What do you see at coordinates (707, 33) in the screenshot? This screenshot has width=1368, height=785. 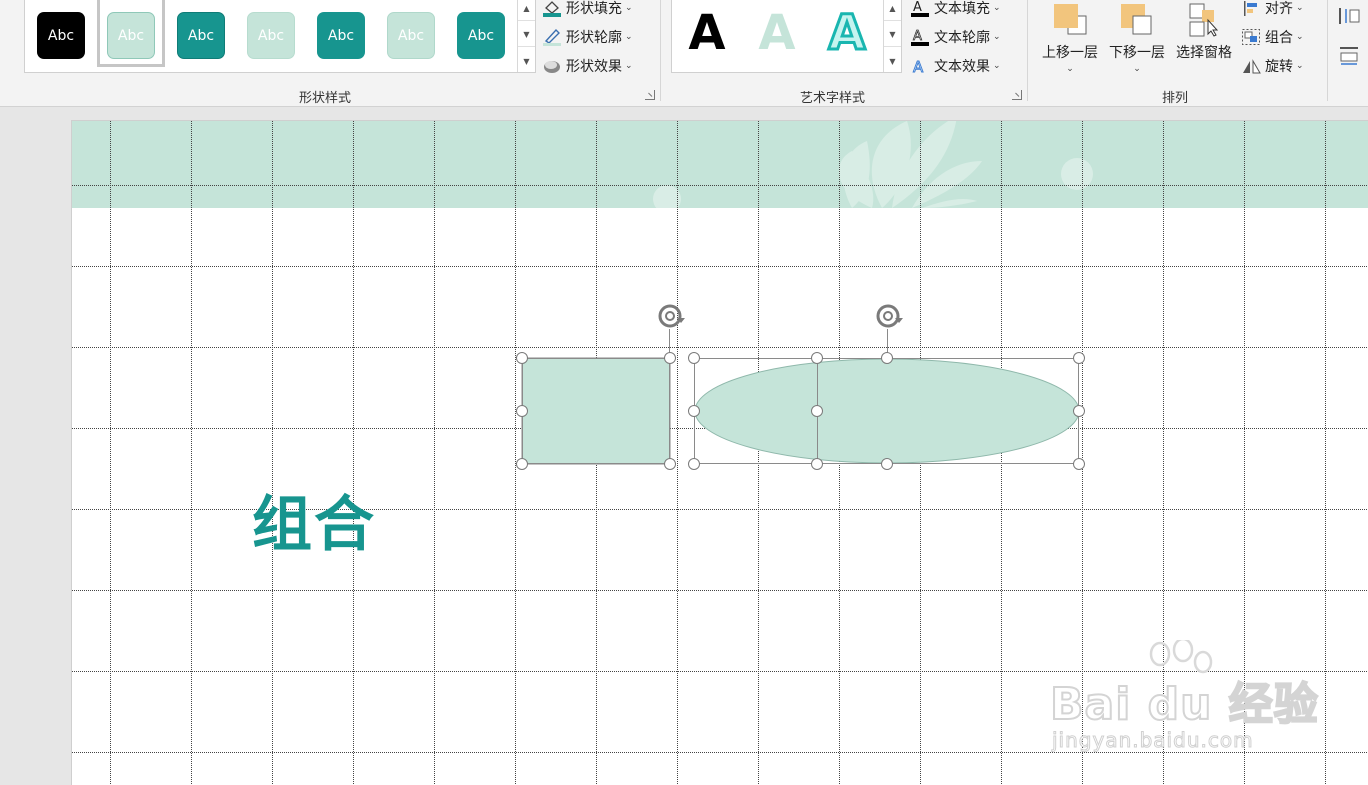 I see `wordart-style-black: A` at bounding box center [707, 33].